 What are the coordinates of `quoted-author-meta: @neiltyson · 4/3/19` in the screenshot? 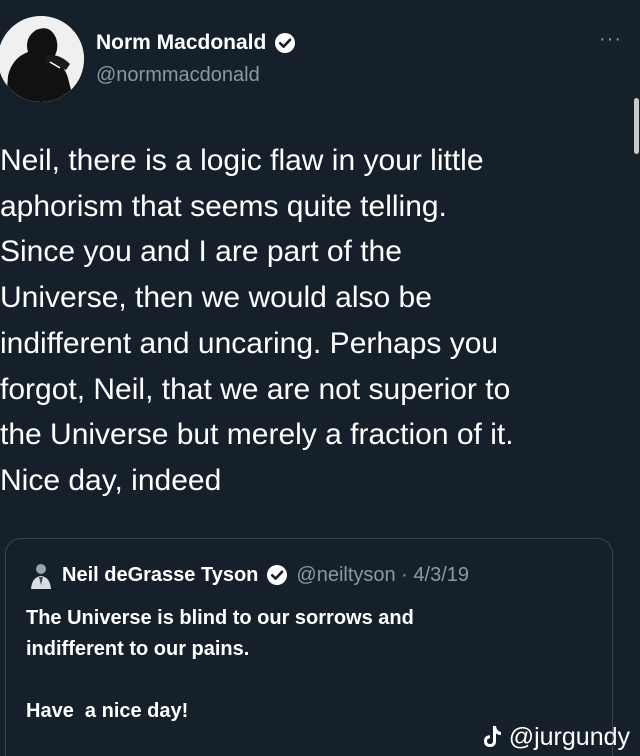 It's located at (383, 575).